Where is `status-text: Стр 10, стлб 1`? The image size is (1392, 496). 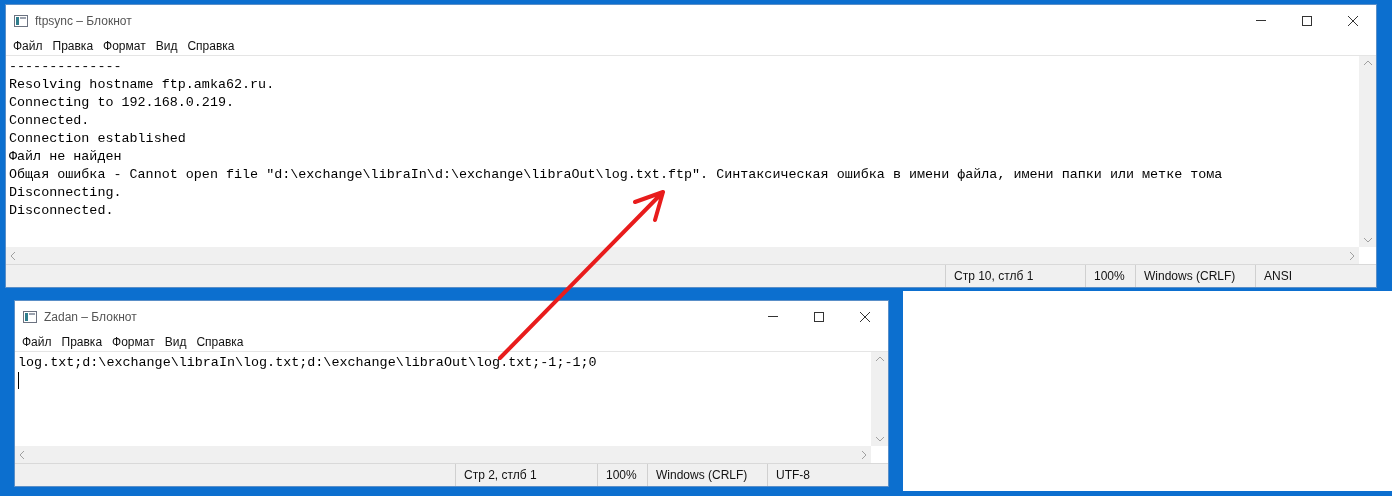
status-text: Стр 10, стлб 1 is located at coordinates (994, 276).